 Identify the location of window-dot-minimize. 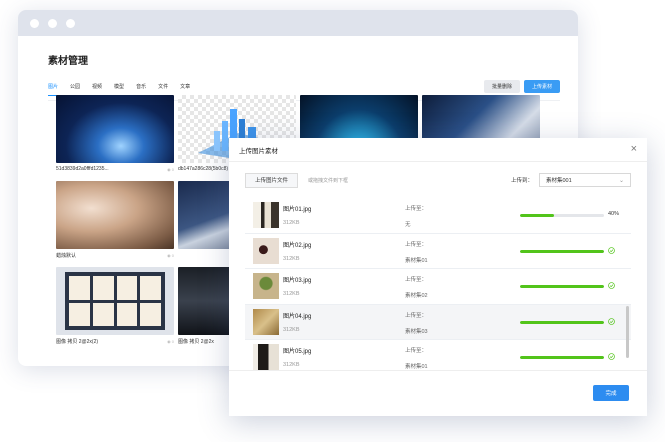
(52, 23).